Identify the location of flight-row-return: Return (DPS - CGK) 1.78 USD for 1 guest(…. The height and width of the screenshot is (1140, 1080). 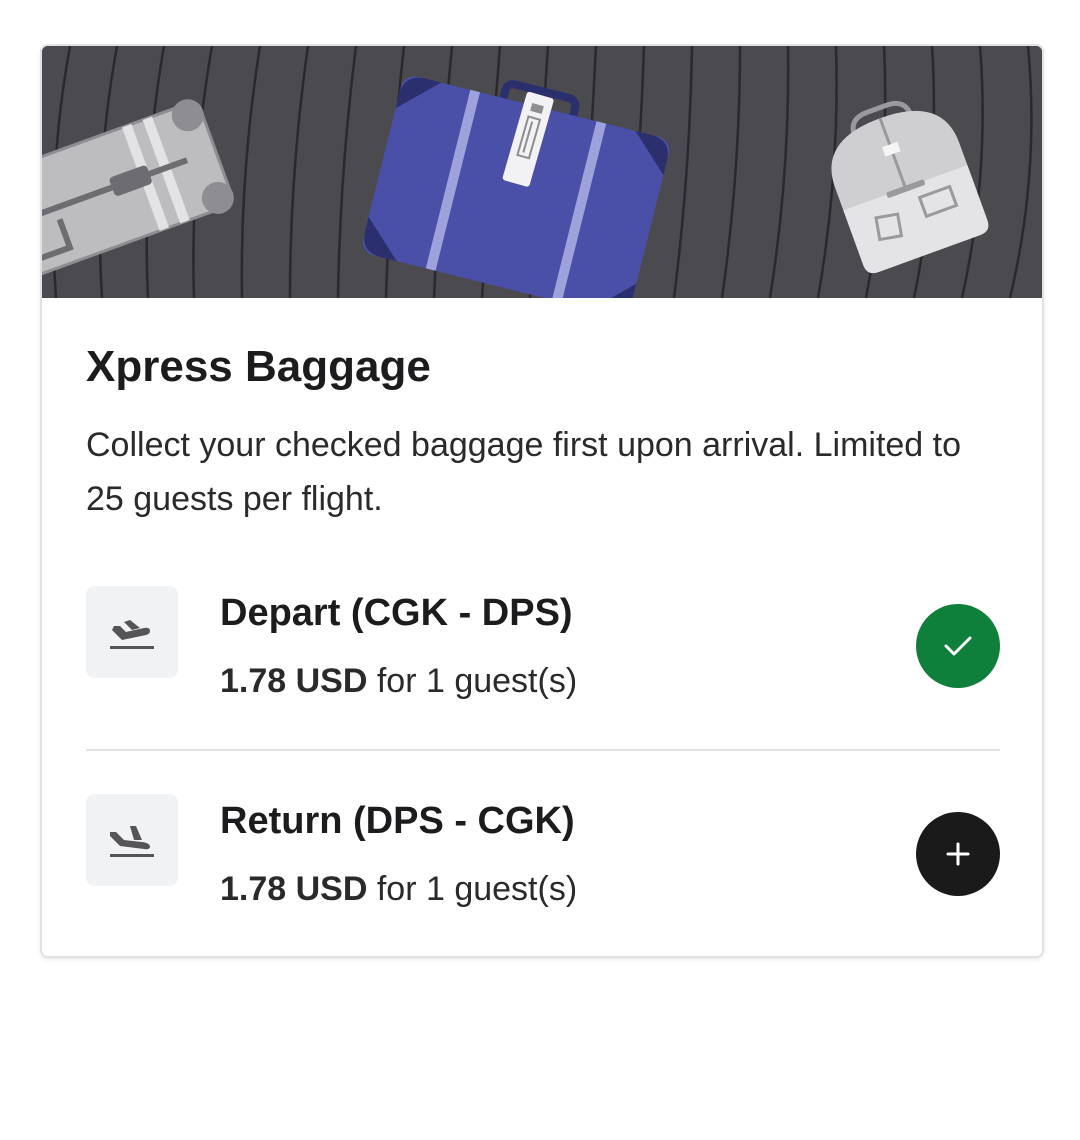
(543, 854).